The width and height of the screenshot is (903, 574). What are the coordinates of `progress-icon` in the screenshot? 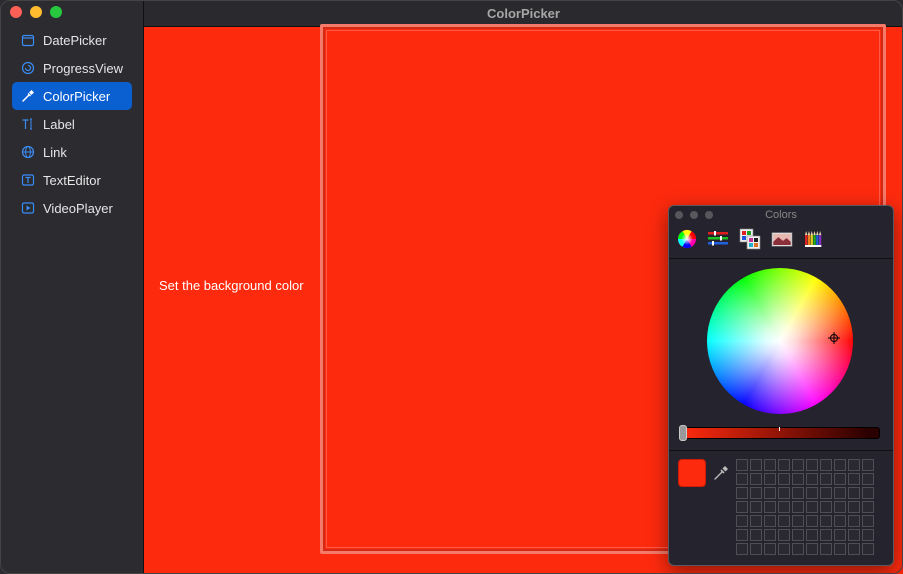 It's located at (28, 68).